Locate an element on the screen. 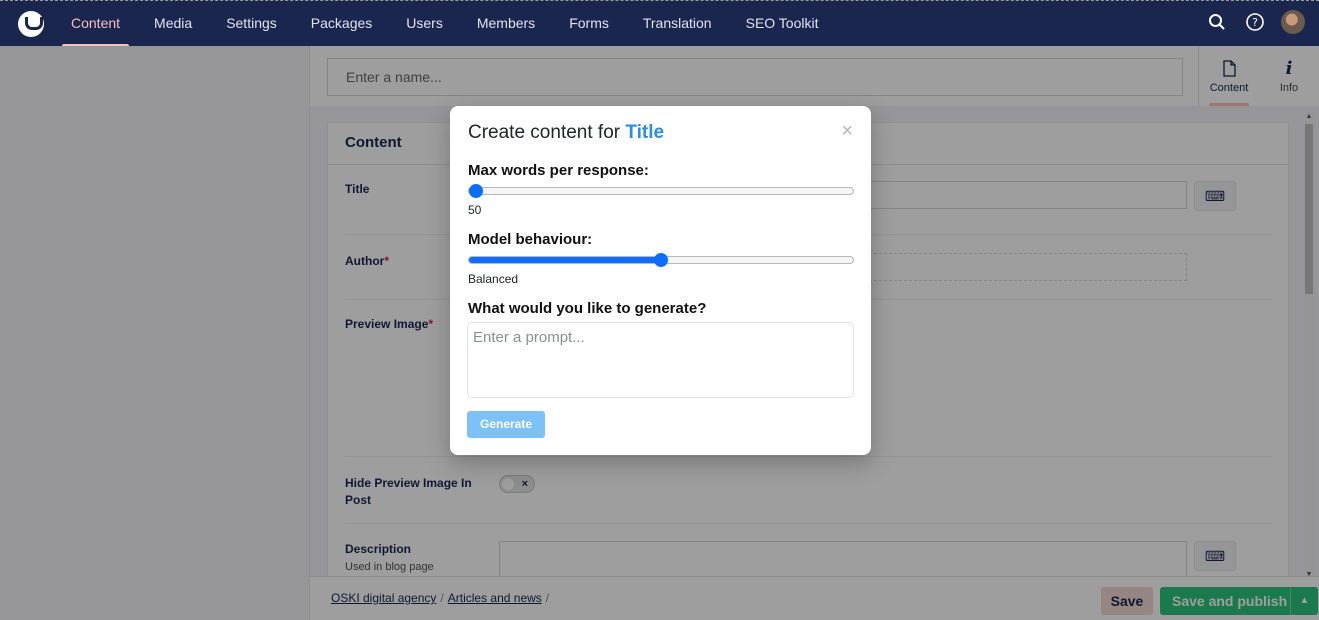 This screenshot has height=620, width=1319. user-avatar is located at coordinates (1293, 22).